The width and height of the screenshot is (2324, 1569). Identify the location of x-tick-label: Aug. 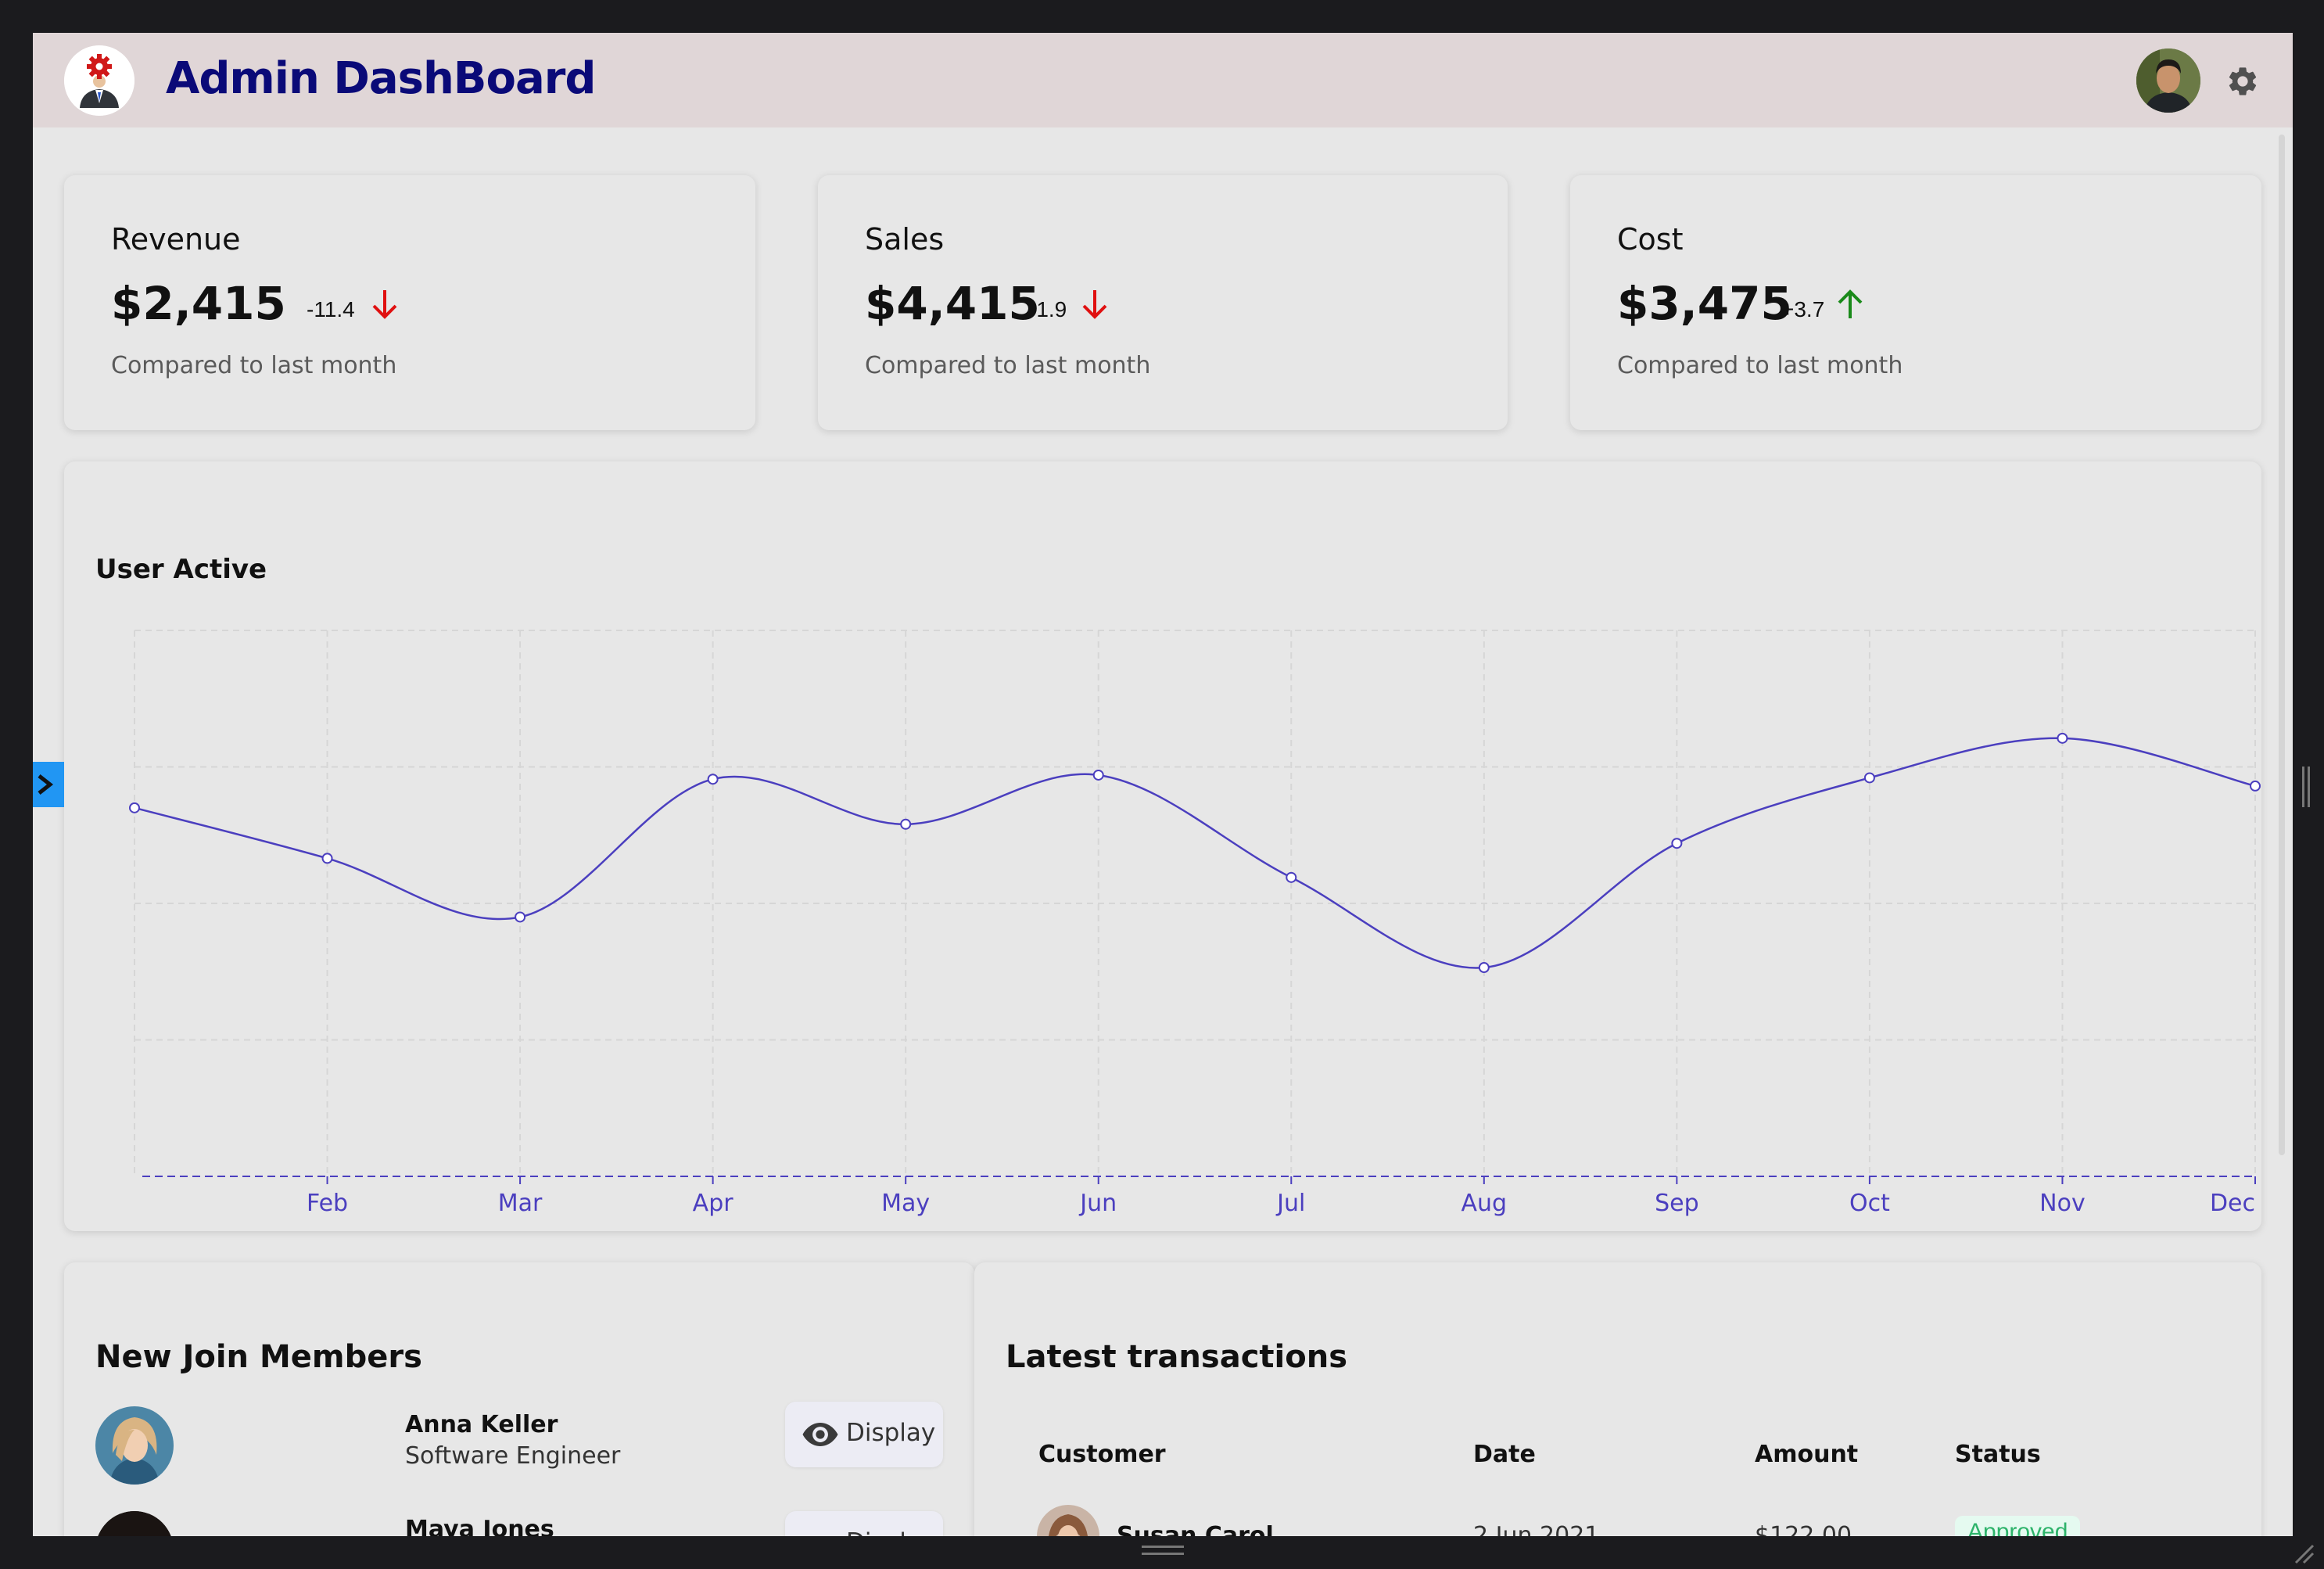
(1484, 1203).